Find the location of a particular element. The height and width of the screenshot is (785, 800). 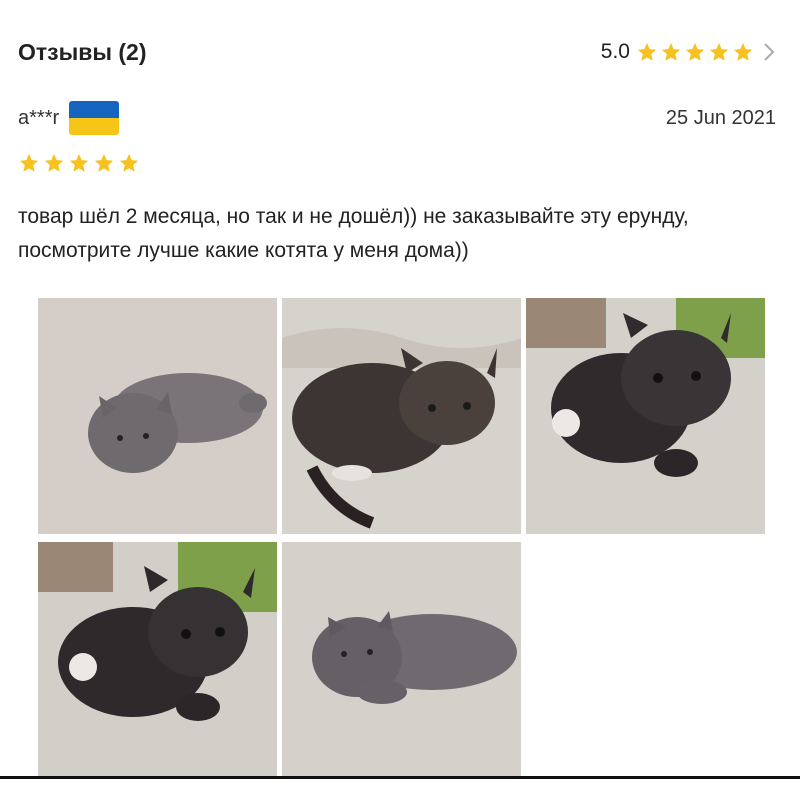

reviews-title: Отзывы (2) is located at coordinates (82, 51).